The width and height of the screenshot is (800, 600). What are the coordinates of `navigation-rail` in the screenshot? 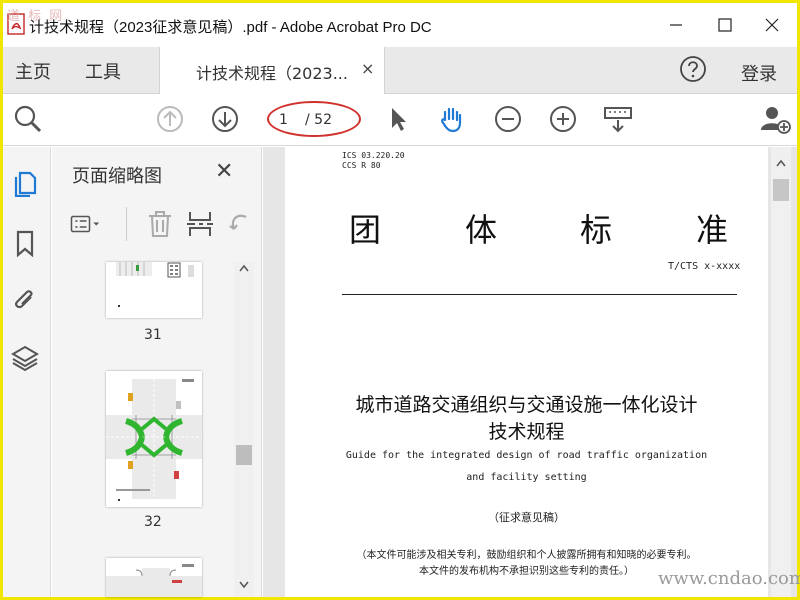 It's located at (27, 372).